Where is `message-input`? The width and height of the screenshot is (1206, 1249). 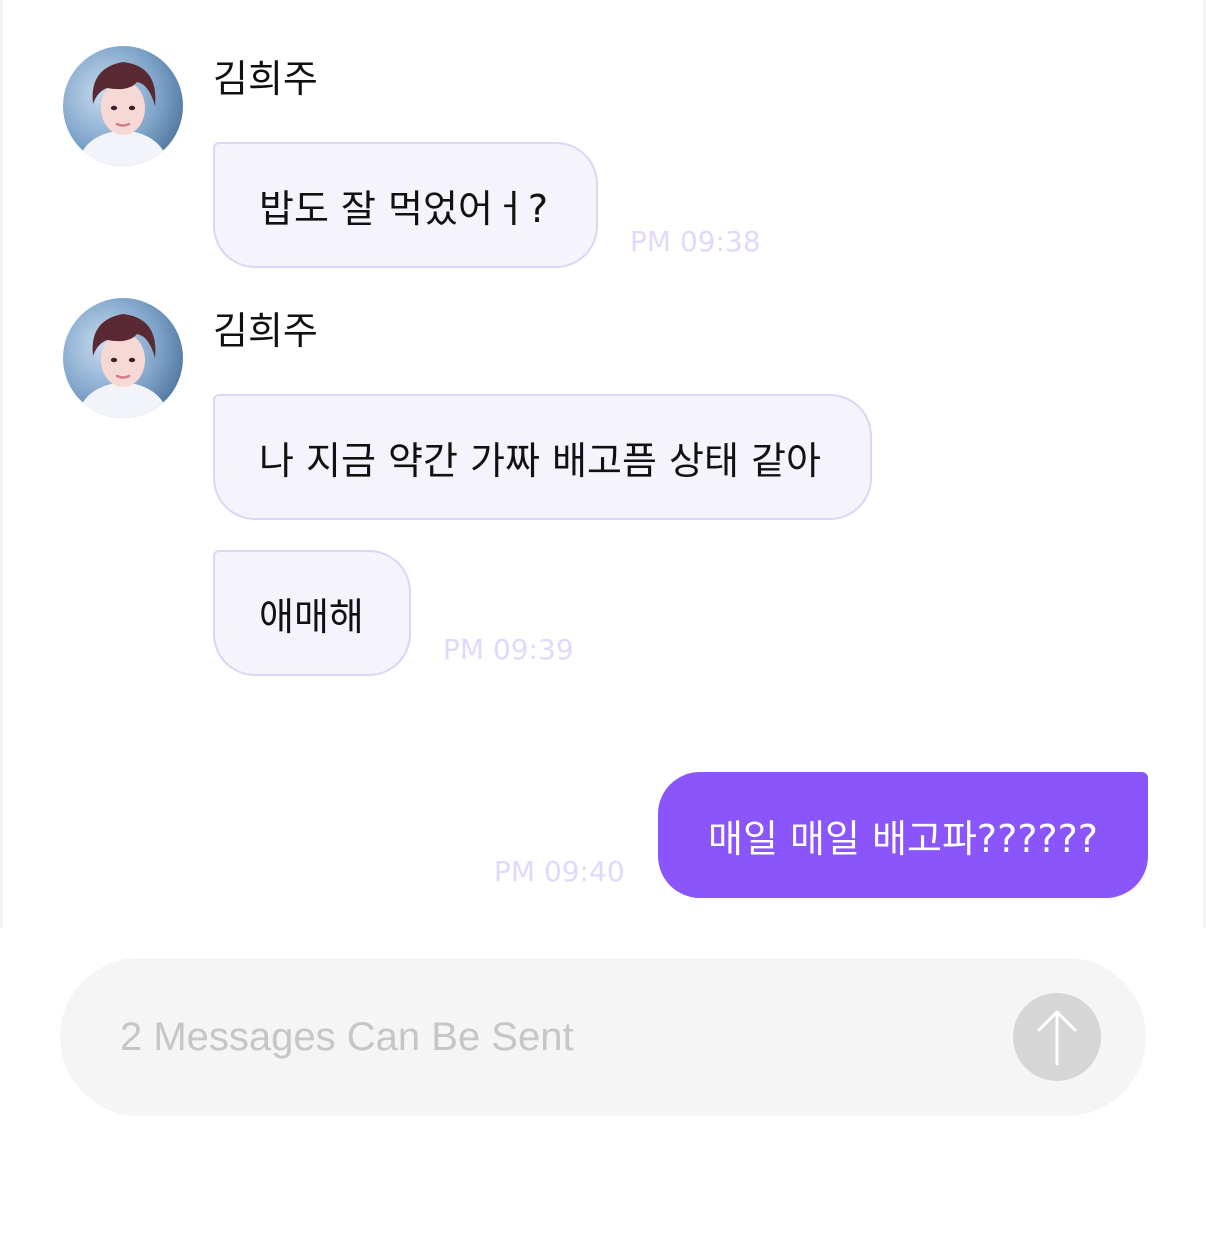 message-input is located at coordinates (560, 1037).